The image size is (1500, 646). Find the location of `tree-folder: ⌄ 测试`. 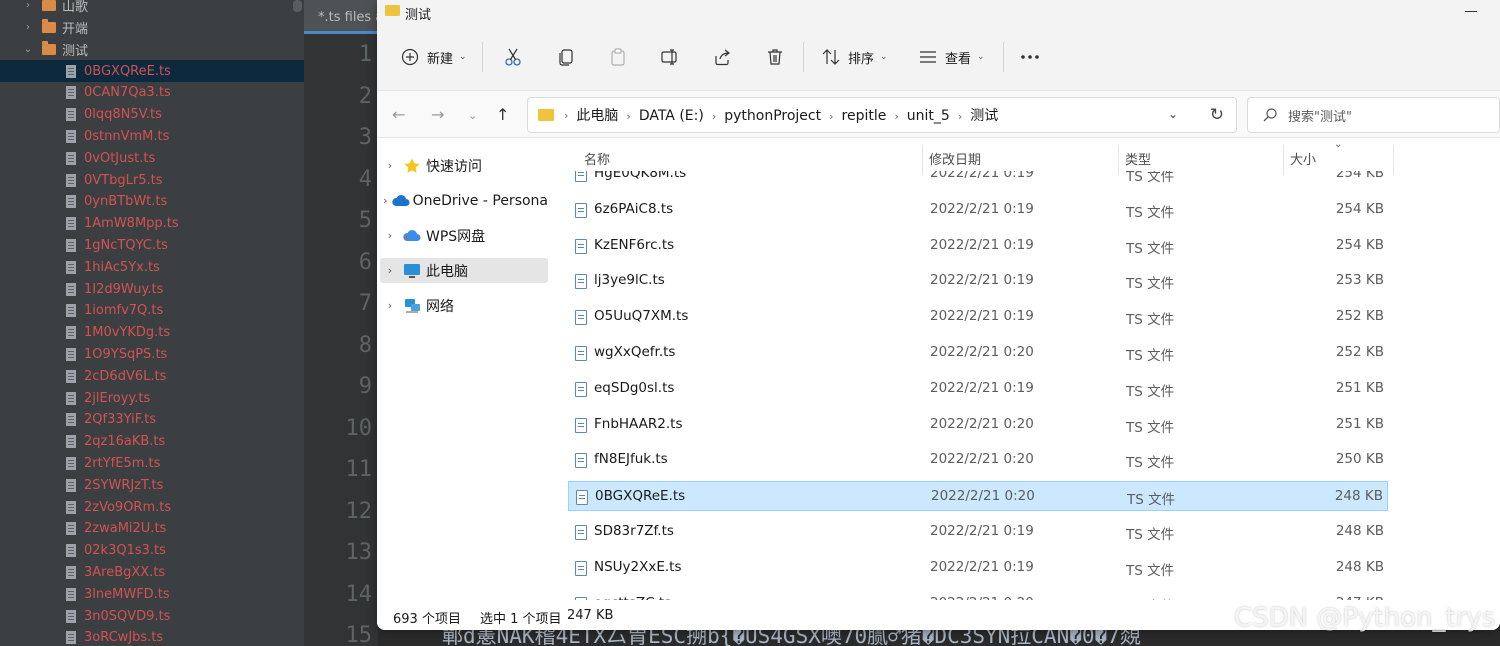

tree-folder: ⌄ 测试 is located at coordinates (152, 49).